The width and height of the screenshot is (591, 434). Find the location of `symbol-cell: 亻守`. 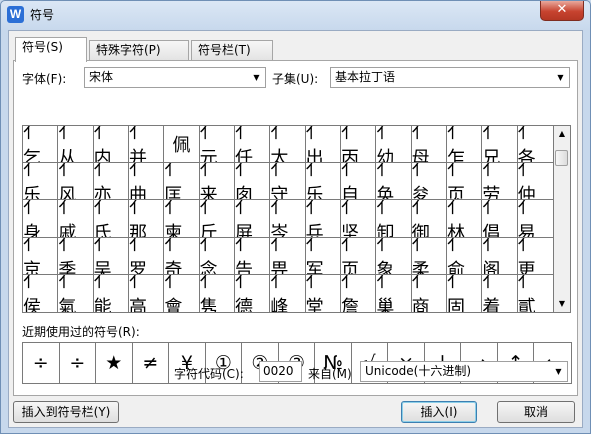

symbol-cell: 亻守 is located at coordinates (288, 182).